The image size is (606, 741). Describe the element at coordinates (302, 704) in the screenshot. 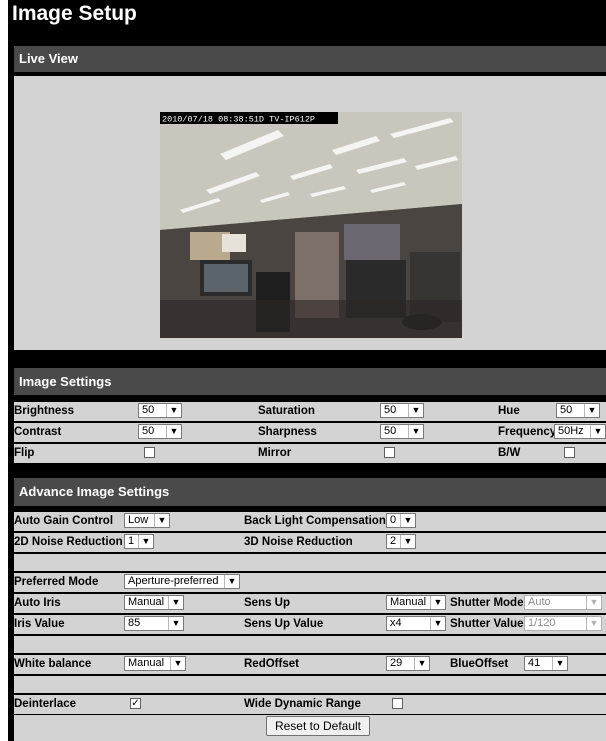

I see `wdr-label: Wide Dynamic Range` at that location.